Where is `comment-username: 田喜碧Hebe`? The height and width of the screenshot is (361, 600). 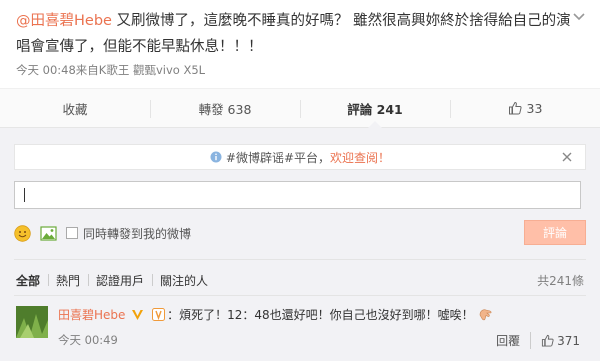
comment-username: 田喜碧Hebe is located at coordinates (91, 315).